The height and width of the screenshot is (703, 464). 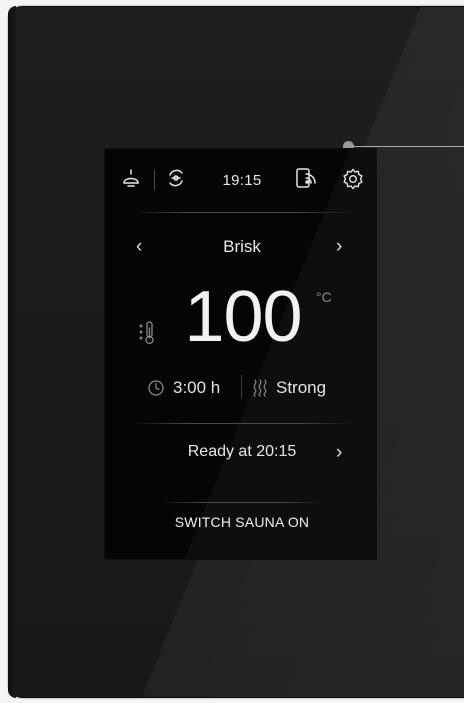 I want to click on topbar-divider, so click(x=154, y=180).